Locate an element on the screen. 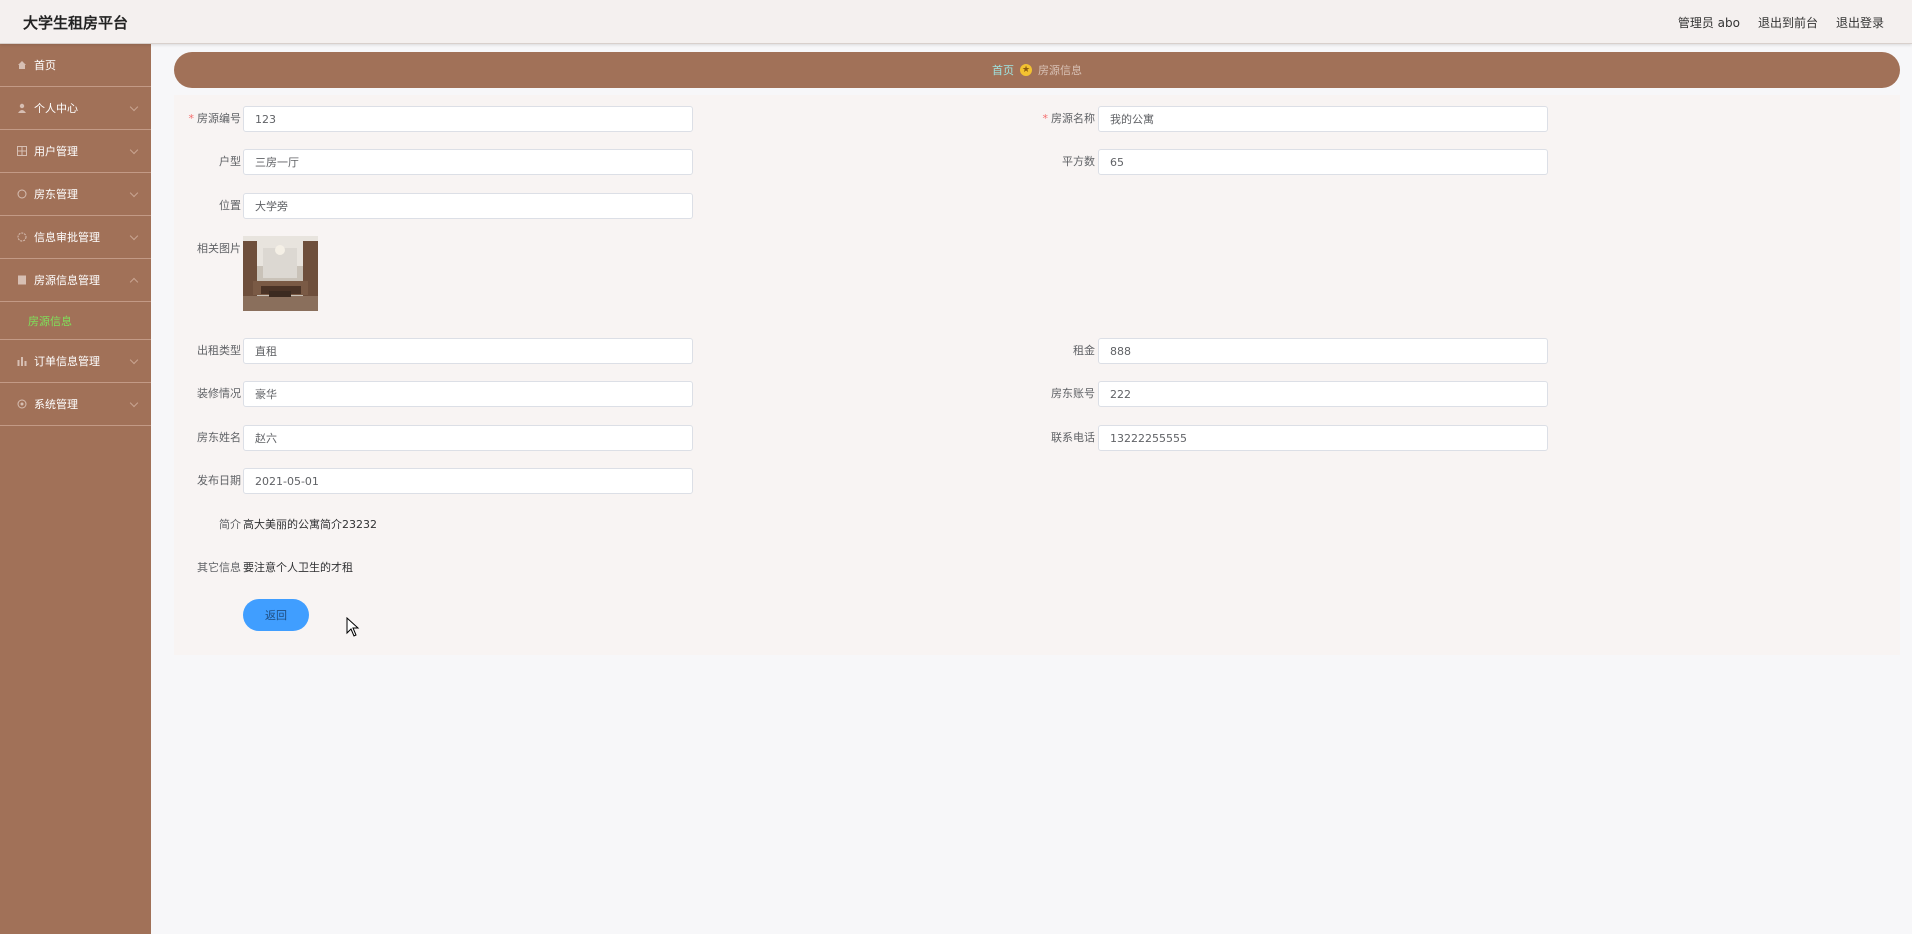 The width and height of the screenshot is (1912, 934). landlord-account-label: 房东账号 is located at coordinates (1073, 393).